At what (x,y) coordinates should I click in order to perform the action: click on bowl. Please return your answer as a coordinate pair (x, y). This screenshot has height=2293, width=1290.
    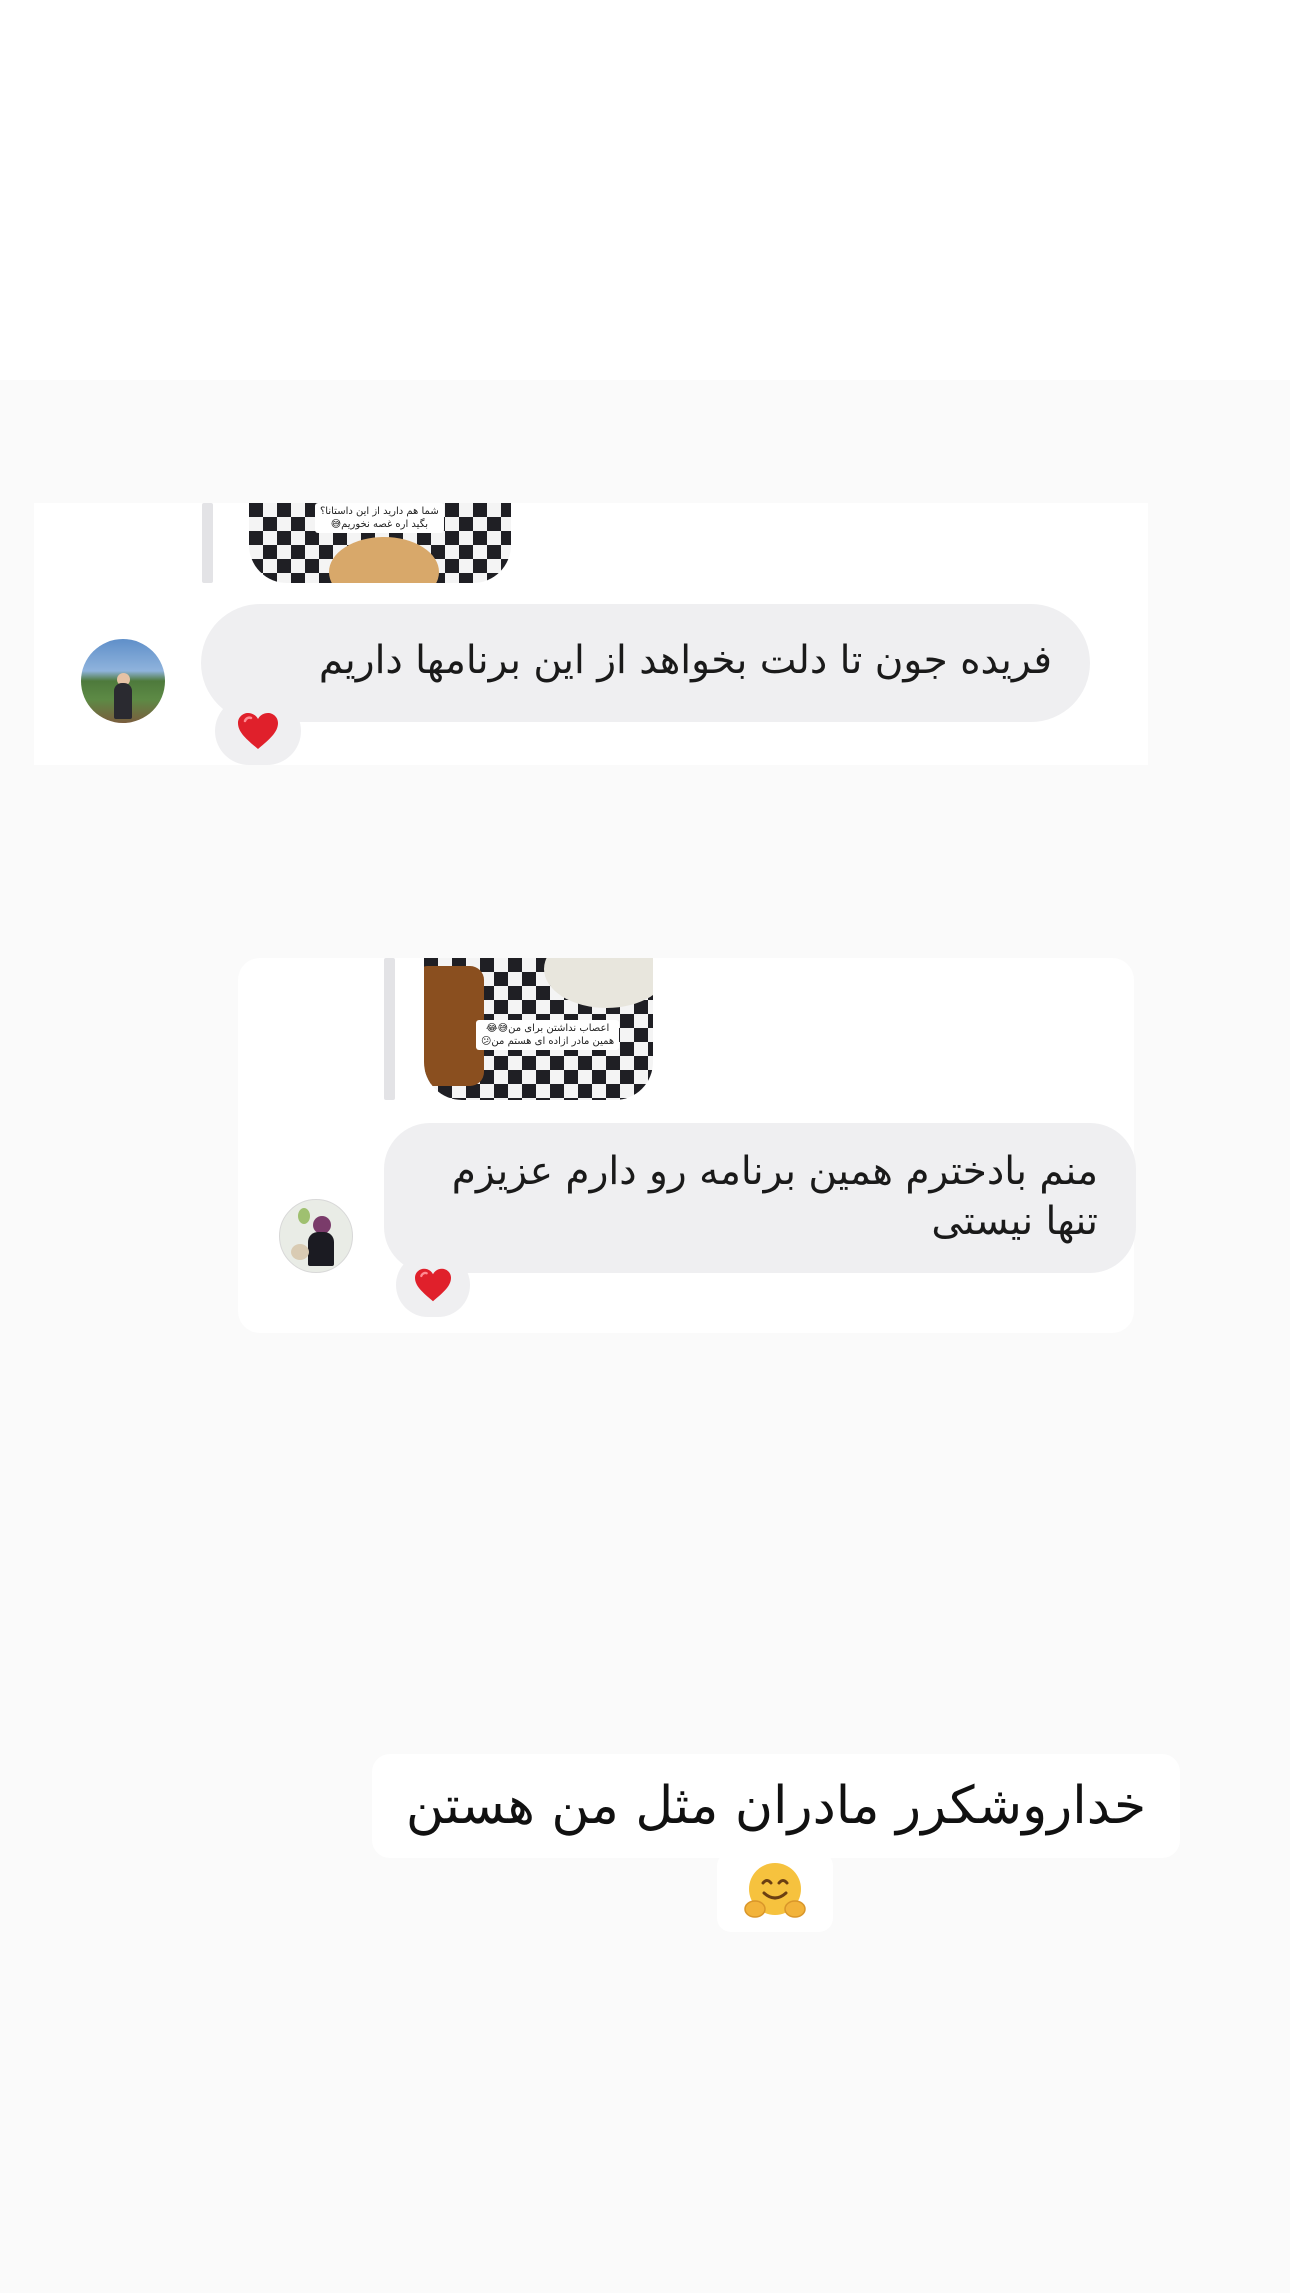
    Looking at the image, I should click on (598, 983).